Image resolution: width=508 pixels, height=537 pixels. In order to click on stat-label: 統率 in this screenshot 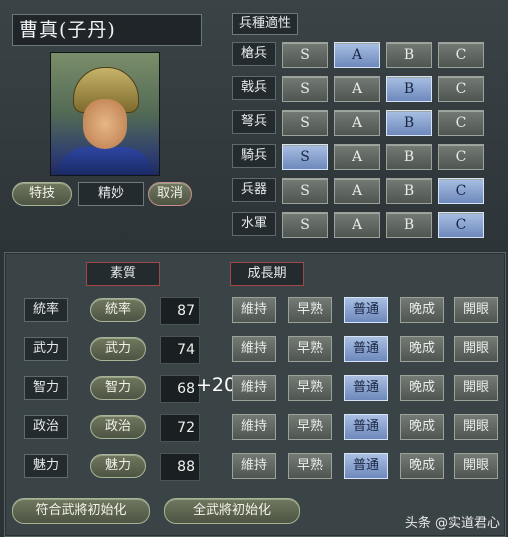, I will do `click(46, 310)`.